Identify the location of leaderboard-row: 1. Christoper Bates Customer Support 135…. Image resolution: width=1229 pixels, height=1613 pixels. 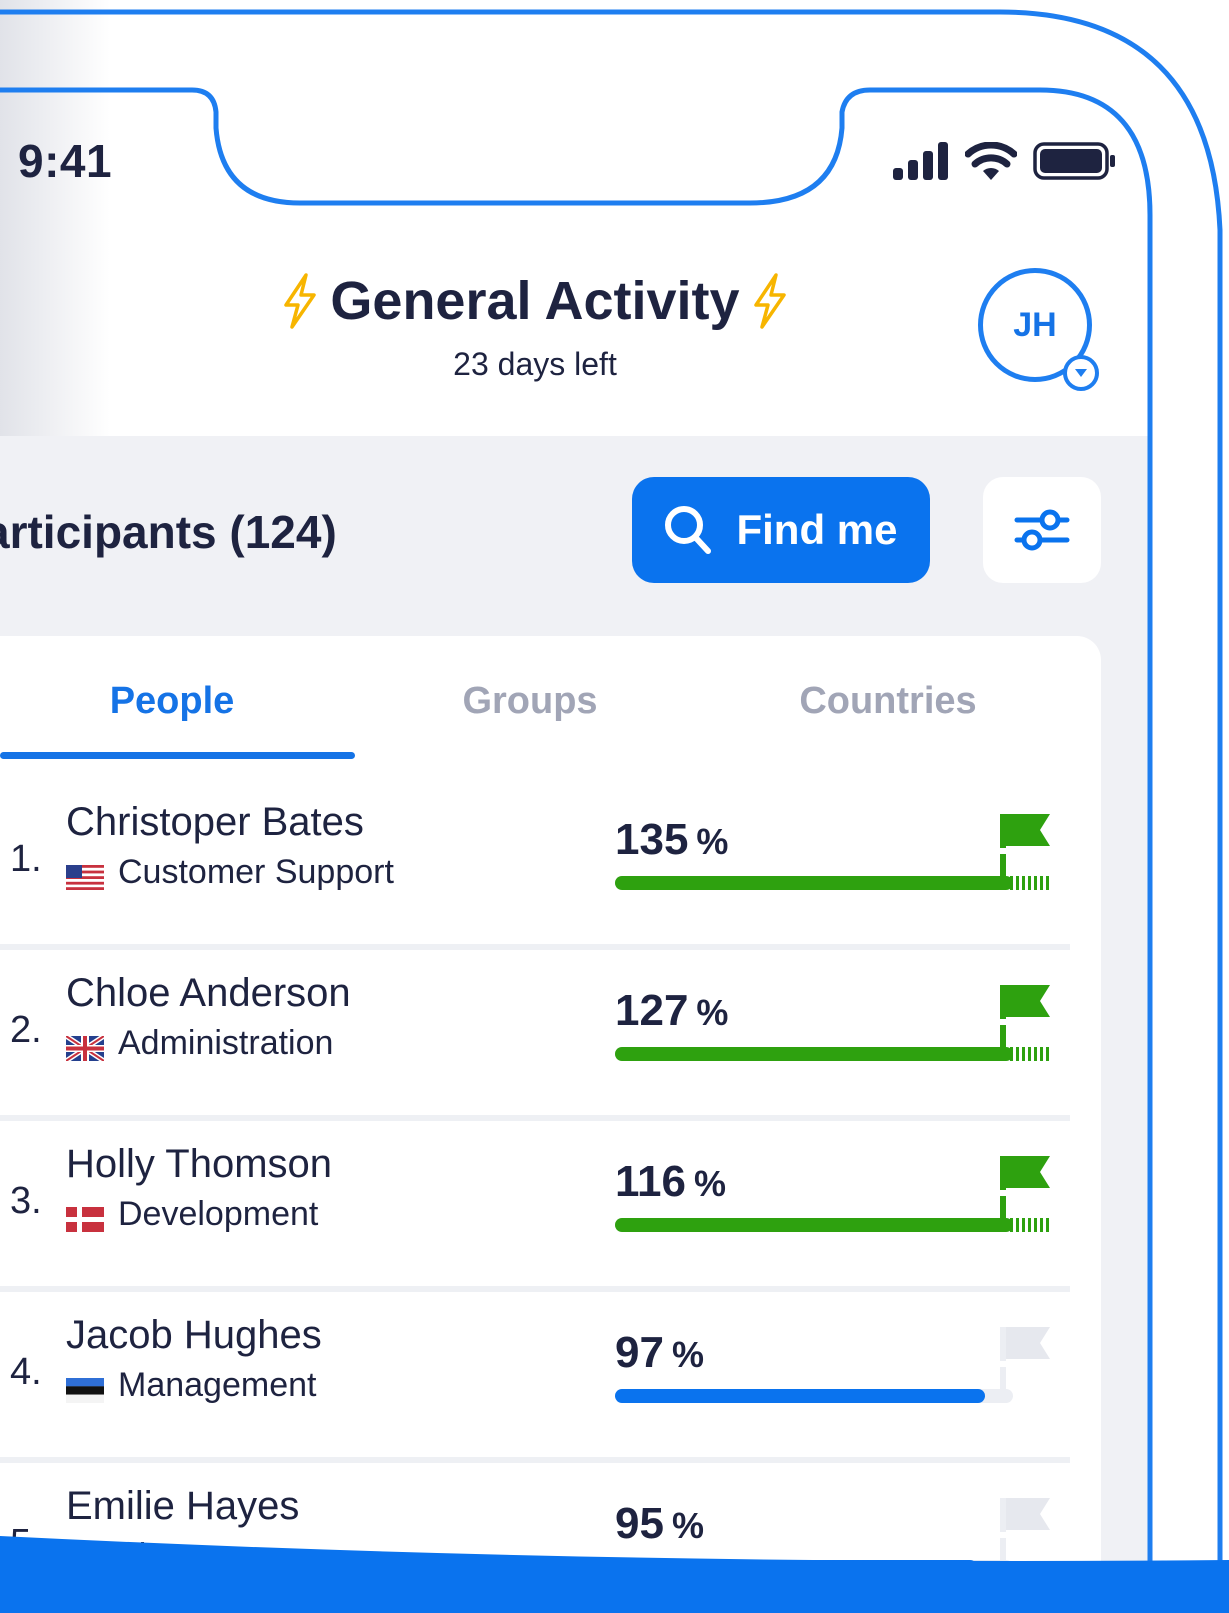
(535, 865).